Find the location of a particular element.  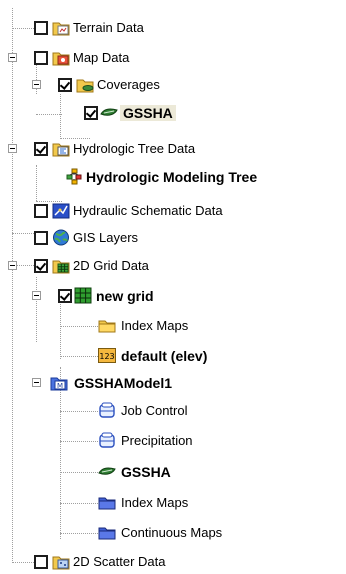

tree-item-hydraulic-schematic-data: Hydraulic Schematic Data is located at coordinates (173, 211).